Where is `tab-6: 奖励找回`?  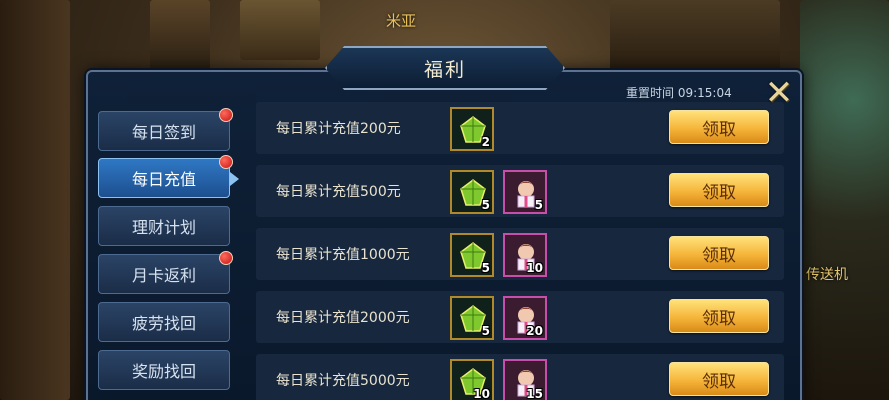 tab-6: 奖励找回 is located at coordinates (164, 370).